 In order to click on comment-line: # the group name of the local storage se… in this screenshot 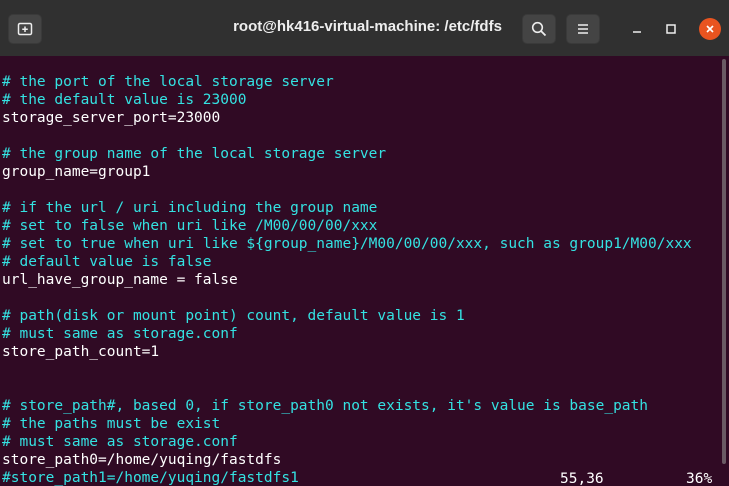, I will do `click(194, 154)`.